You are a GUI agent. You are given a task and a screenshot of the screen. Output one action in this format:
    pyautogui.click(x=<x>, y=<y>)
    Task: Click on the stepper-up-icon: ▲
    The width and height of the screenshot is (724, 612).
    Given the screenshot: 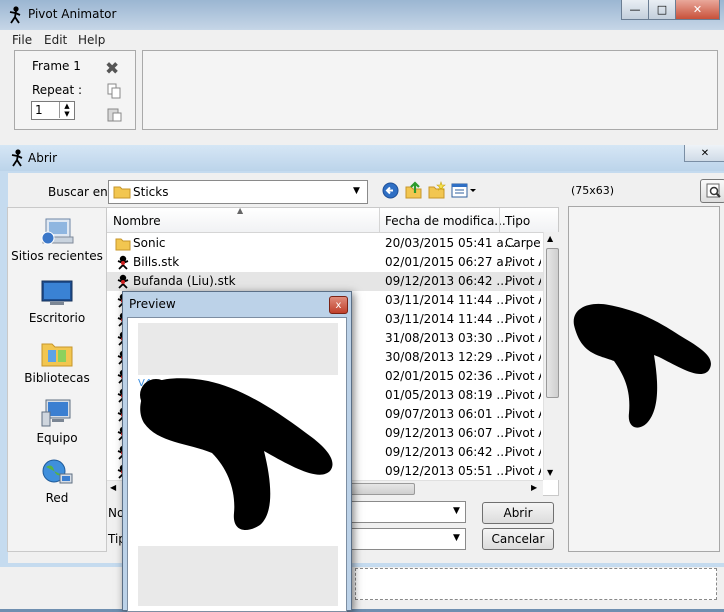 What is the action you would take?
    pyautogui.click(x=66, y=106)
    